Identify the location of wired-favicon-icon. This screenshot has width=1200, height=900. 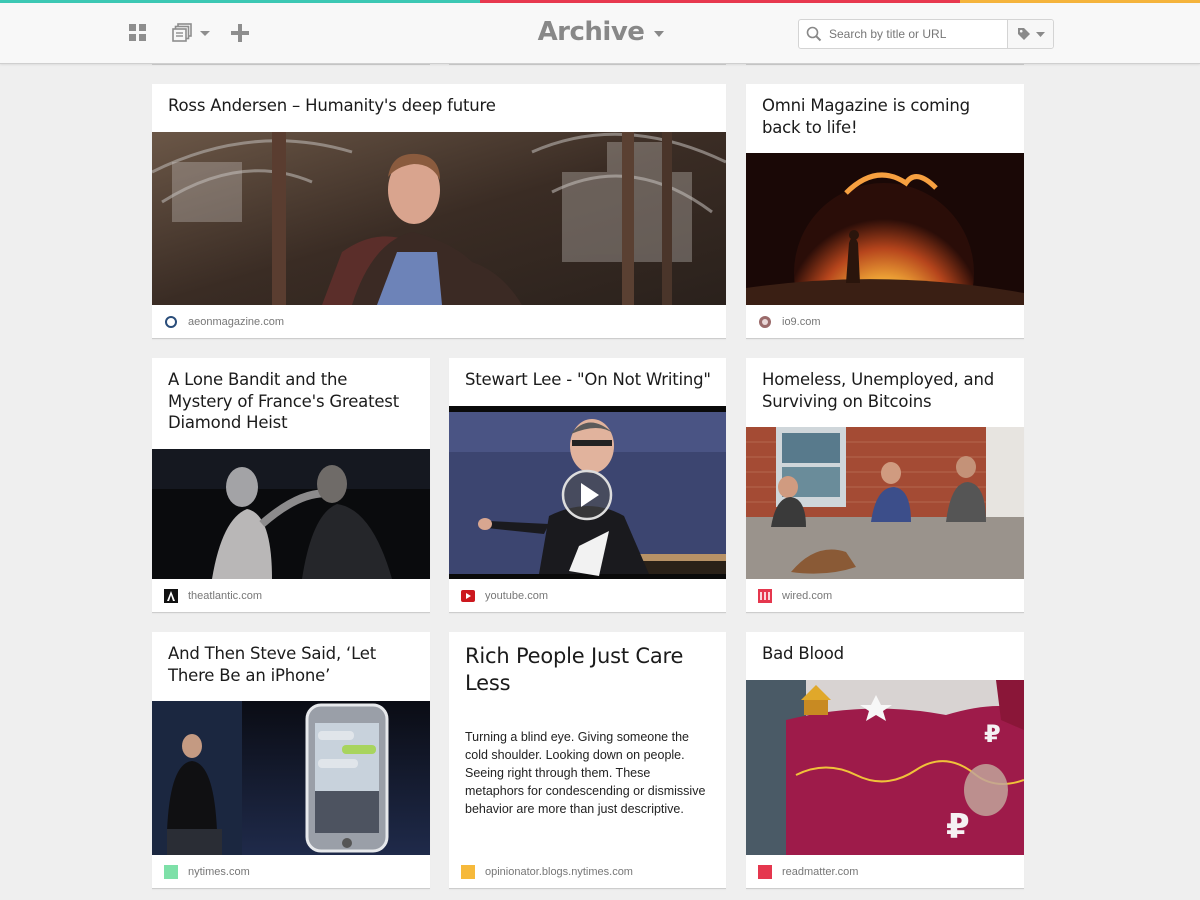
(765, 596).